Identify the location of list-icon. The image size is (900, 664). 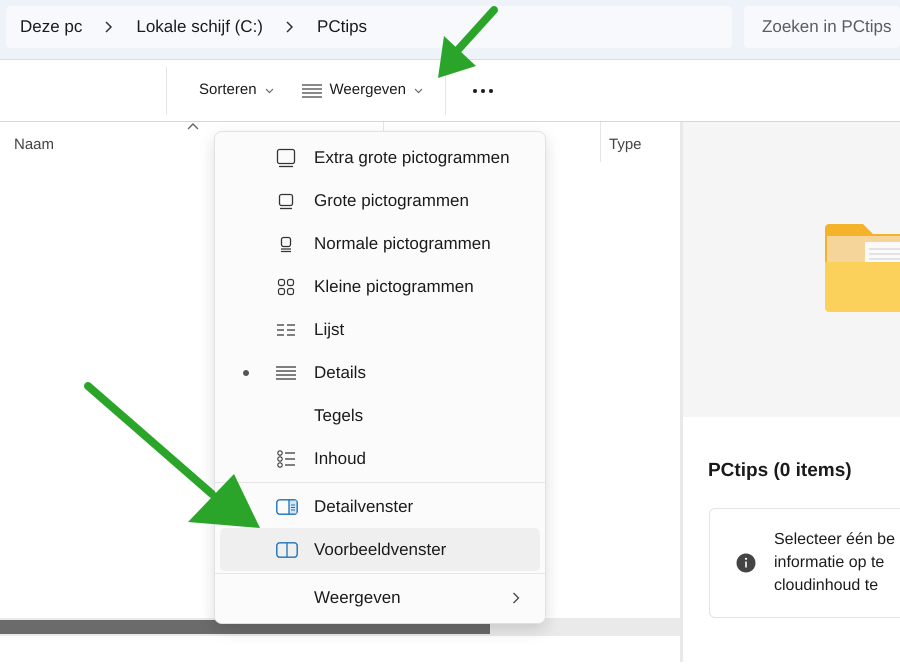
(312, 91).